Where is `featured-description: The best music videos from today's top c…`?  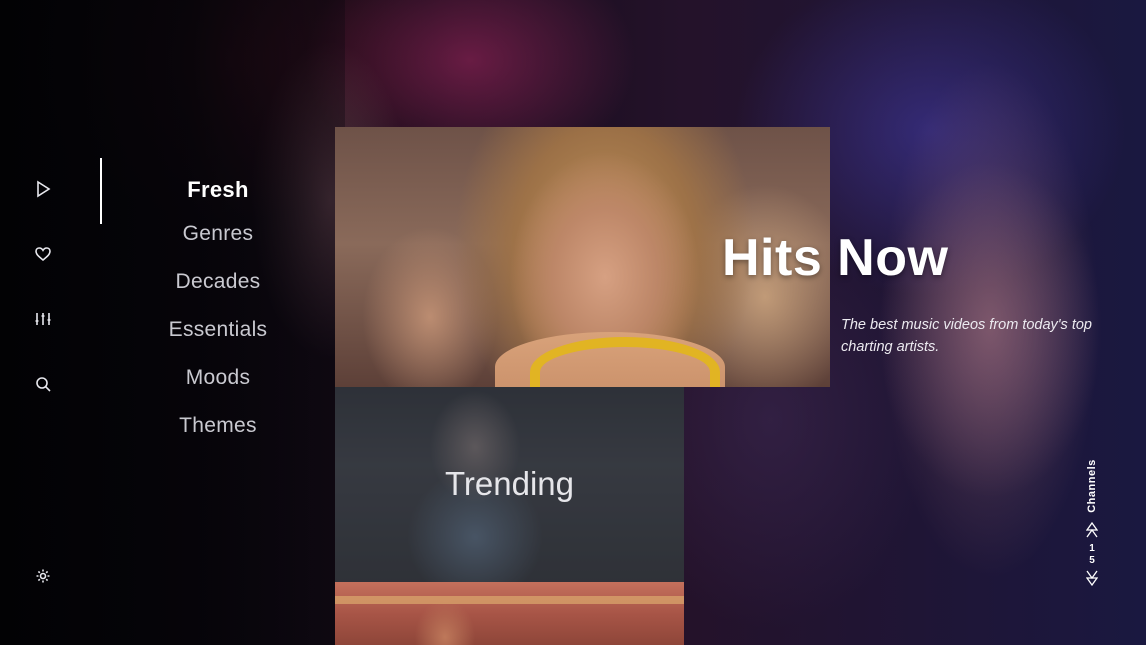
featured-description: The best music videos from today's top c… is located at coordinates (966, 336).